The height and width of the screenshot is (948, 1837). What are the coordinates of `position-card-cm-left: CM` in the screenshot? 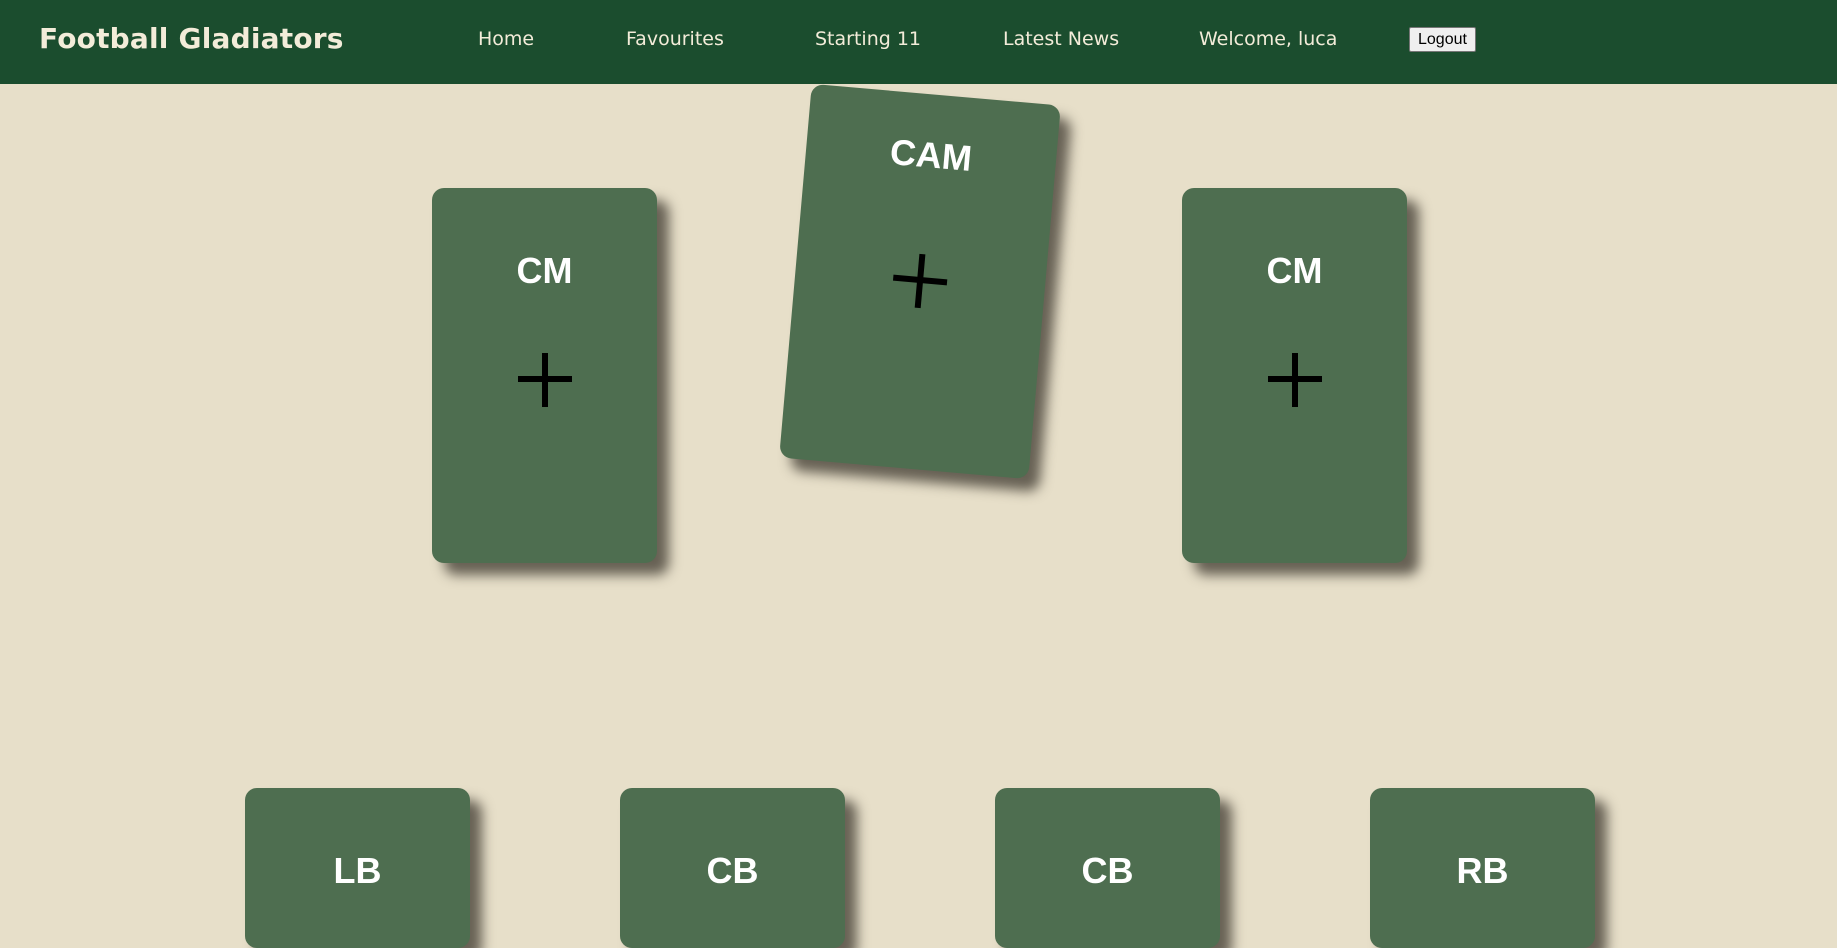 It's located at (544, 375).